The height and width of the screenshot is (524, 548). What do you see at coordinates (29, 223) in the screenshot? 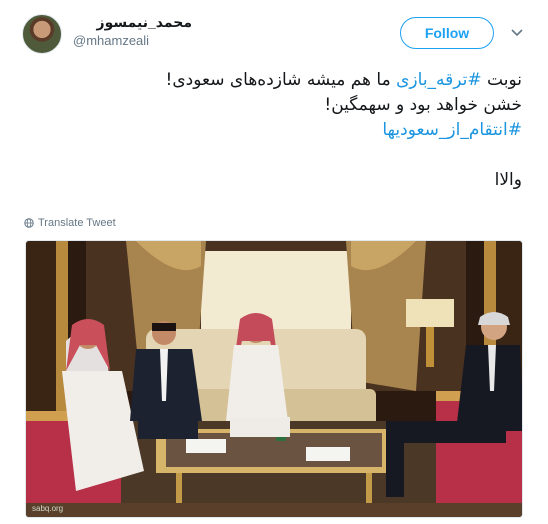
I see `globe-icon` at bounding box center [29, 223].